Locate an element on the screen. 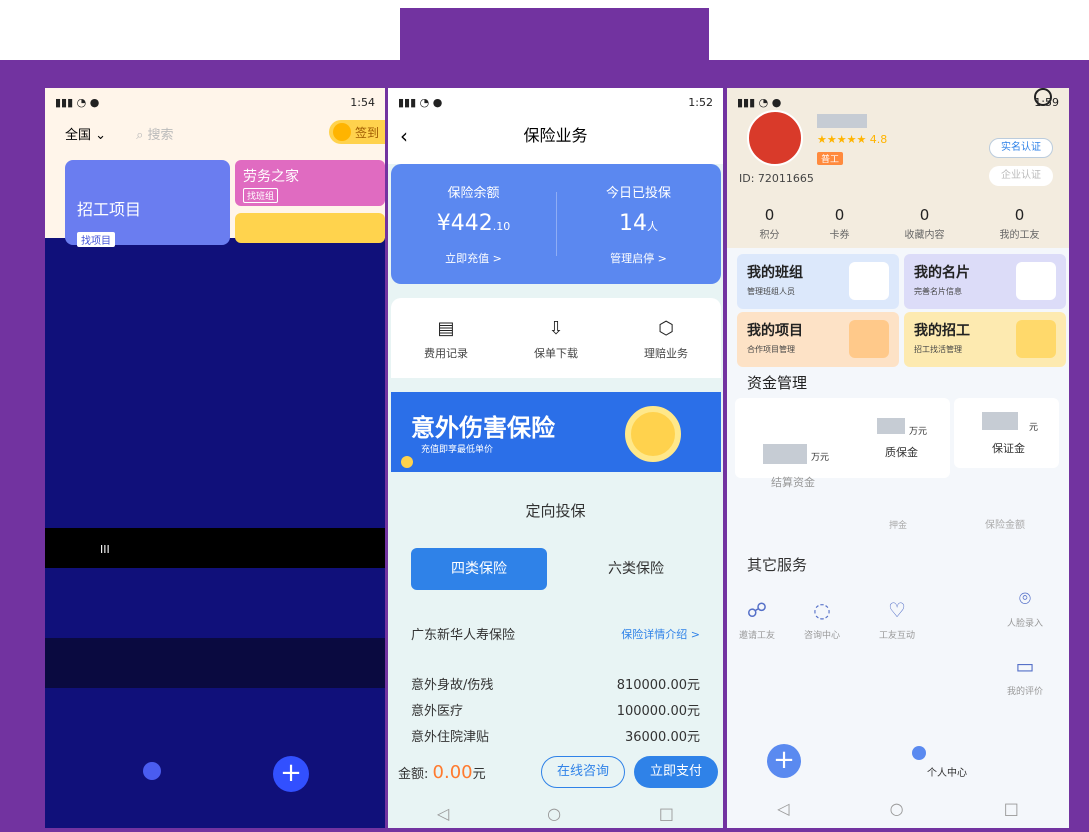 The image size is (1089, 832). download-icon: ⇩ is located at coordinates (556, 328).